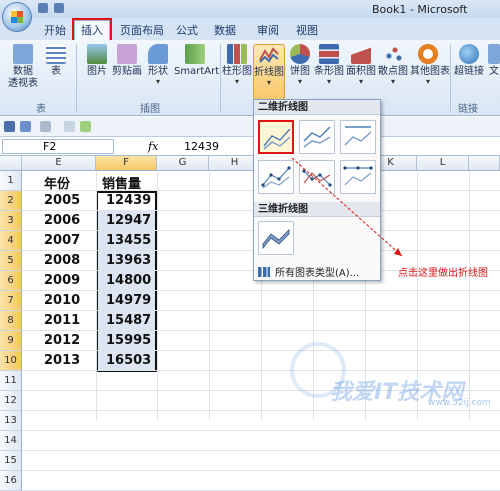  Describe the element at coordinates (85, 126) in the screenshot. I see `refresh-icon` at that location.